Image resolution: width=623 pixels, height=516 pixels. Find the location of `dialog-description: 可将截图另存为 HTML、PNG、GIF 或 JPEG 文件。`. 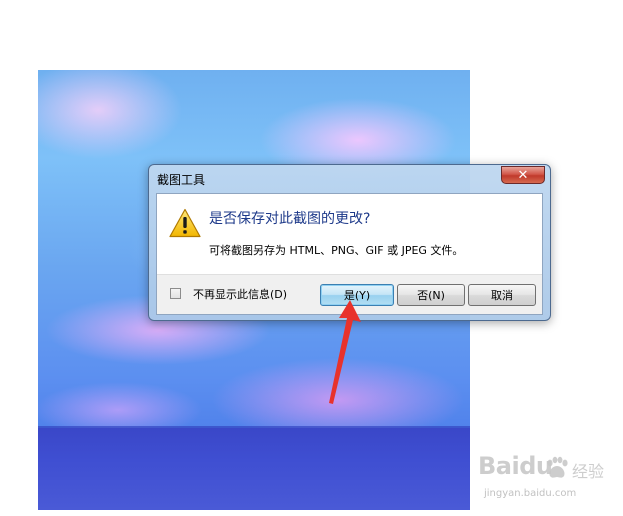

dialog-description: 可将截图另存为 HTML、PNG、GIF 或 JPEG 文件。 is located at coordinates (336, 250).